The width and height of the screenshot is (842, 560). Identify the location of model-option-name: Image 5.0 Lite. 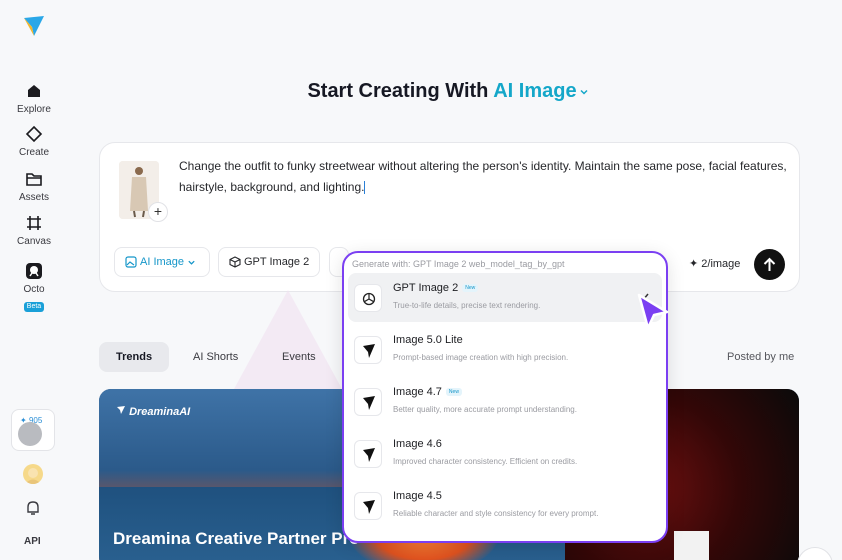
(428, 340).